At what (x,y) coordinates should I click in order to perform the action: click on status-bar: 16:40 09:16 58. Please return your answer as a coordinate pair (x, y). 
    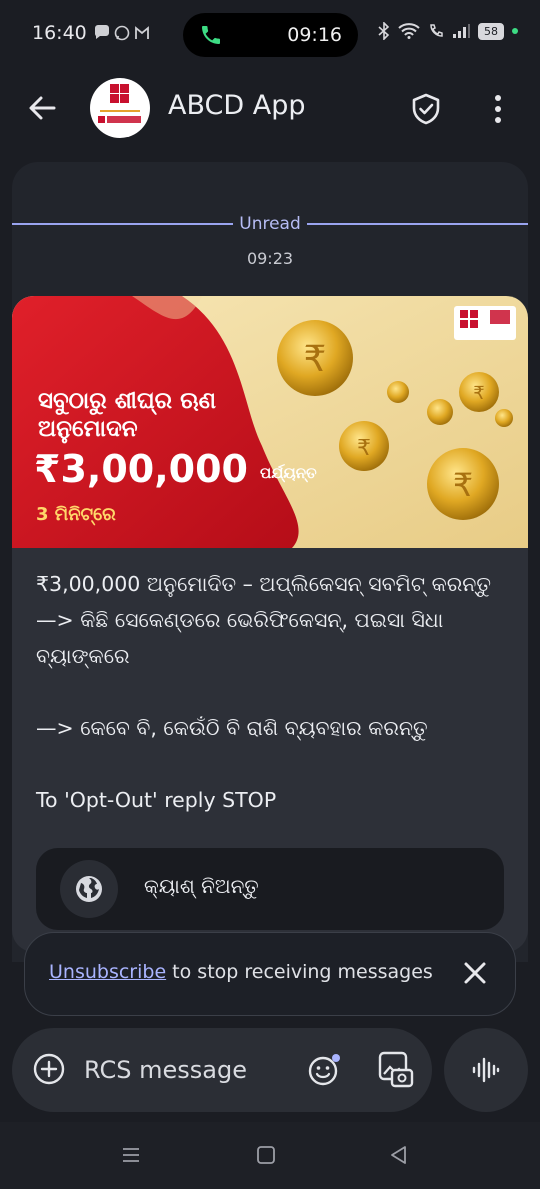
    Looking at the image, I should click on (270, 32).